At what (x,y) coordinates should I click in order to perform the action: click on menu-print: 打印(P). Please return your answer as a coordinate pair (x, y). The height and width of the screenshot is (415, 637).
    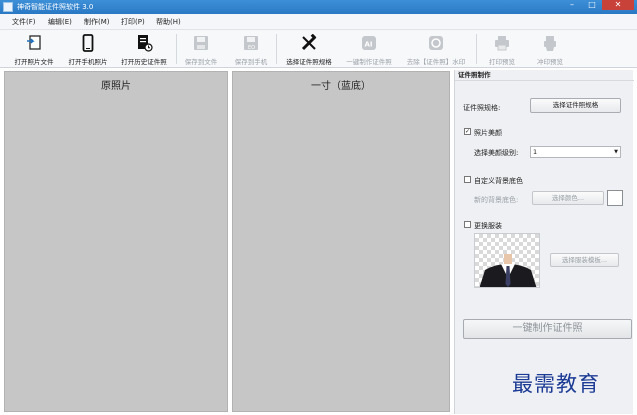
    Looking at the image, I should click on (133, 22).